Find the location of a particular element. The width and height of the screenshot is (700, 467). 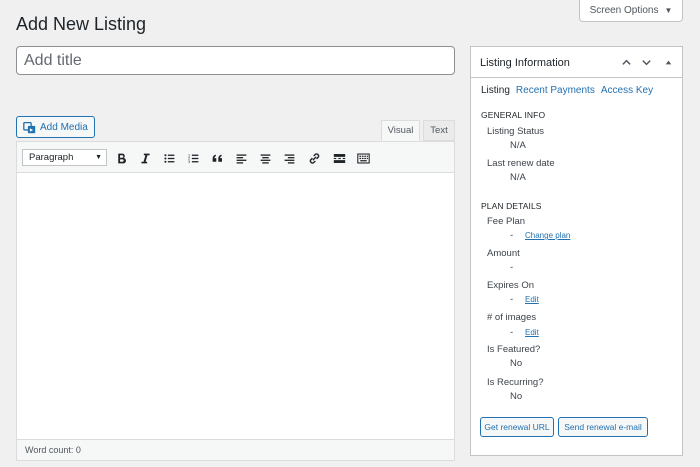

is-recurring-value: No is located at coordinates (516, 396).